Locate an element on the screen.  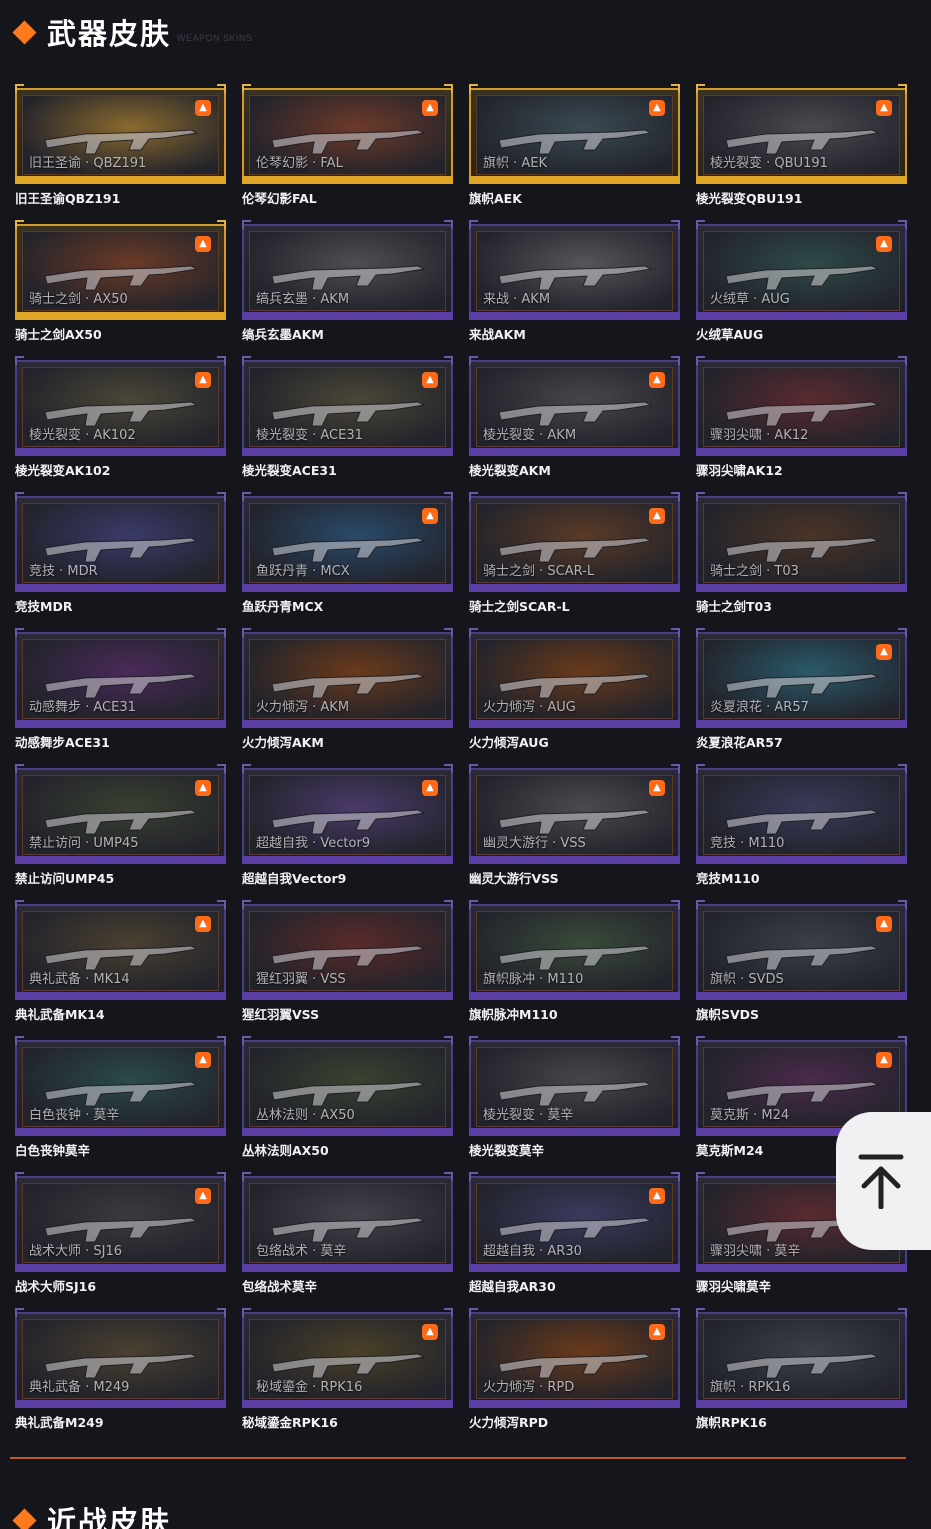
skin-name: 骑士之剑T03 is located at coordinates (734, 606).